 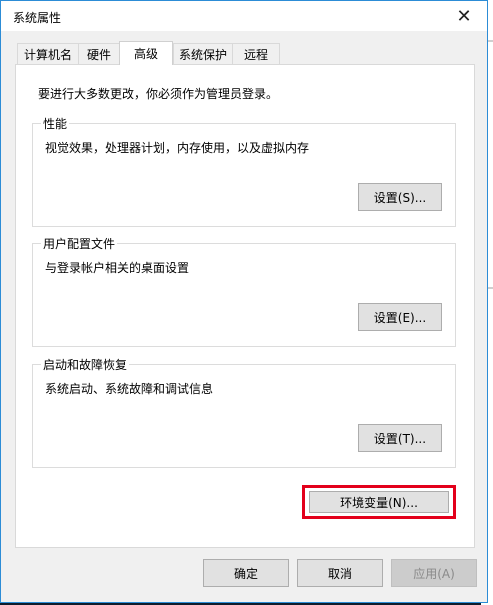 I want to click on close-button: ✕, so click(x=464, y=16).